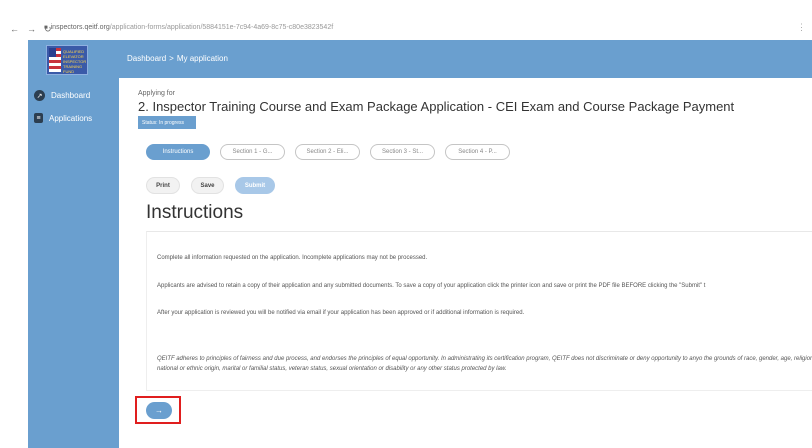 Image resolution: width=812 pixels, height=448 pixels. Describe the element at coordinates (80, 27) in the screenshot. I see `url-host: inspectors.qeitf.org` at that location.